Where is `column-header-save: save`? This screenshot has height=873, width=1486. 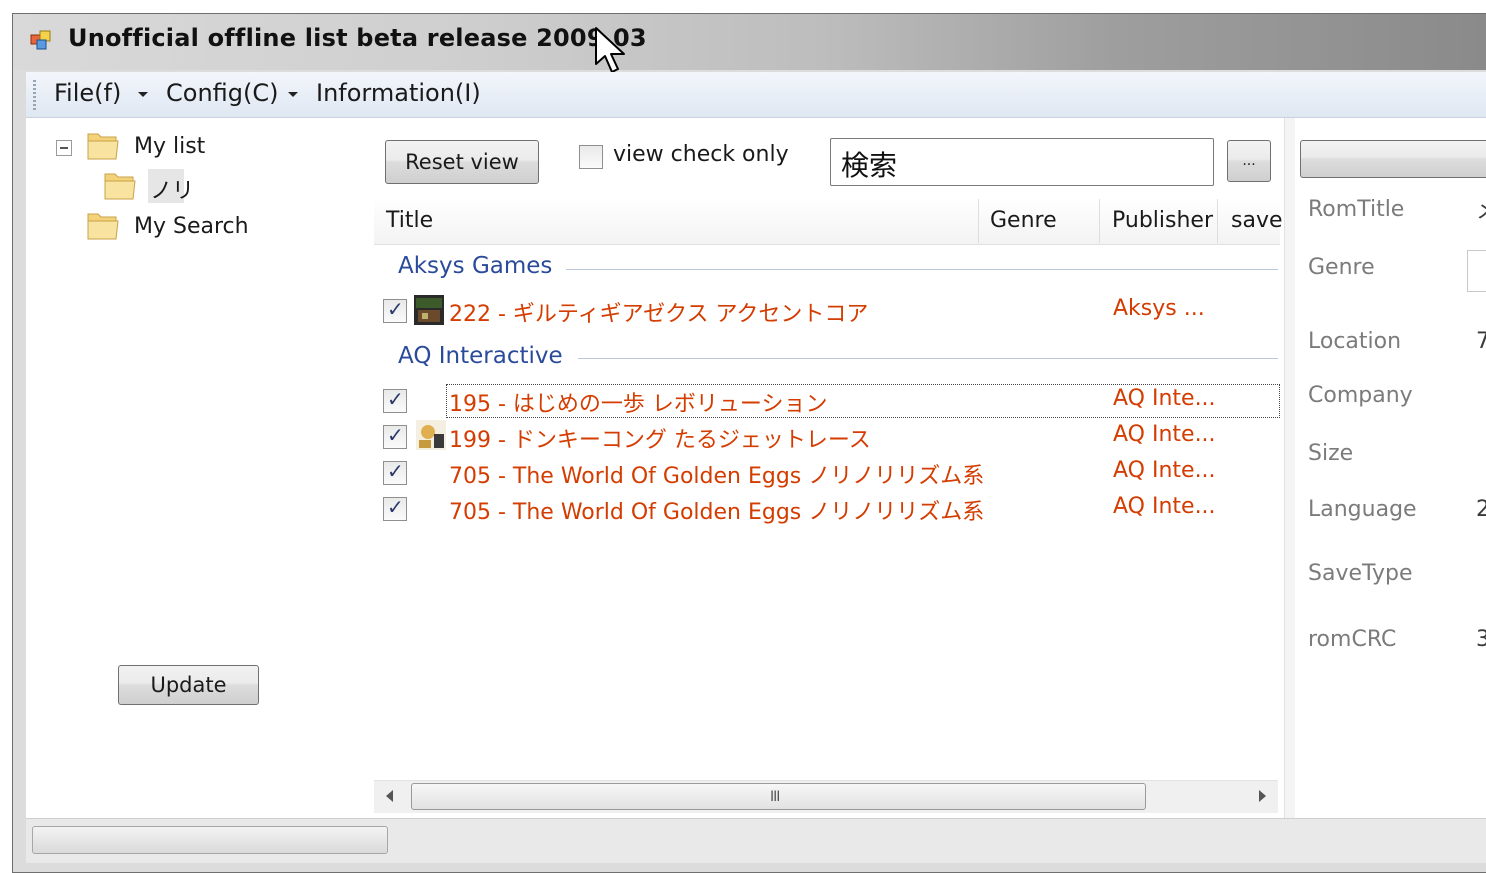 column-header-save: save is located at coordinates (1257, 220).